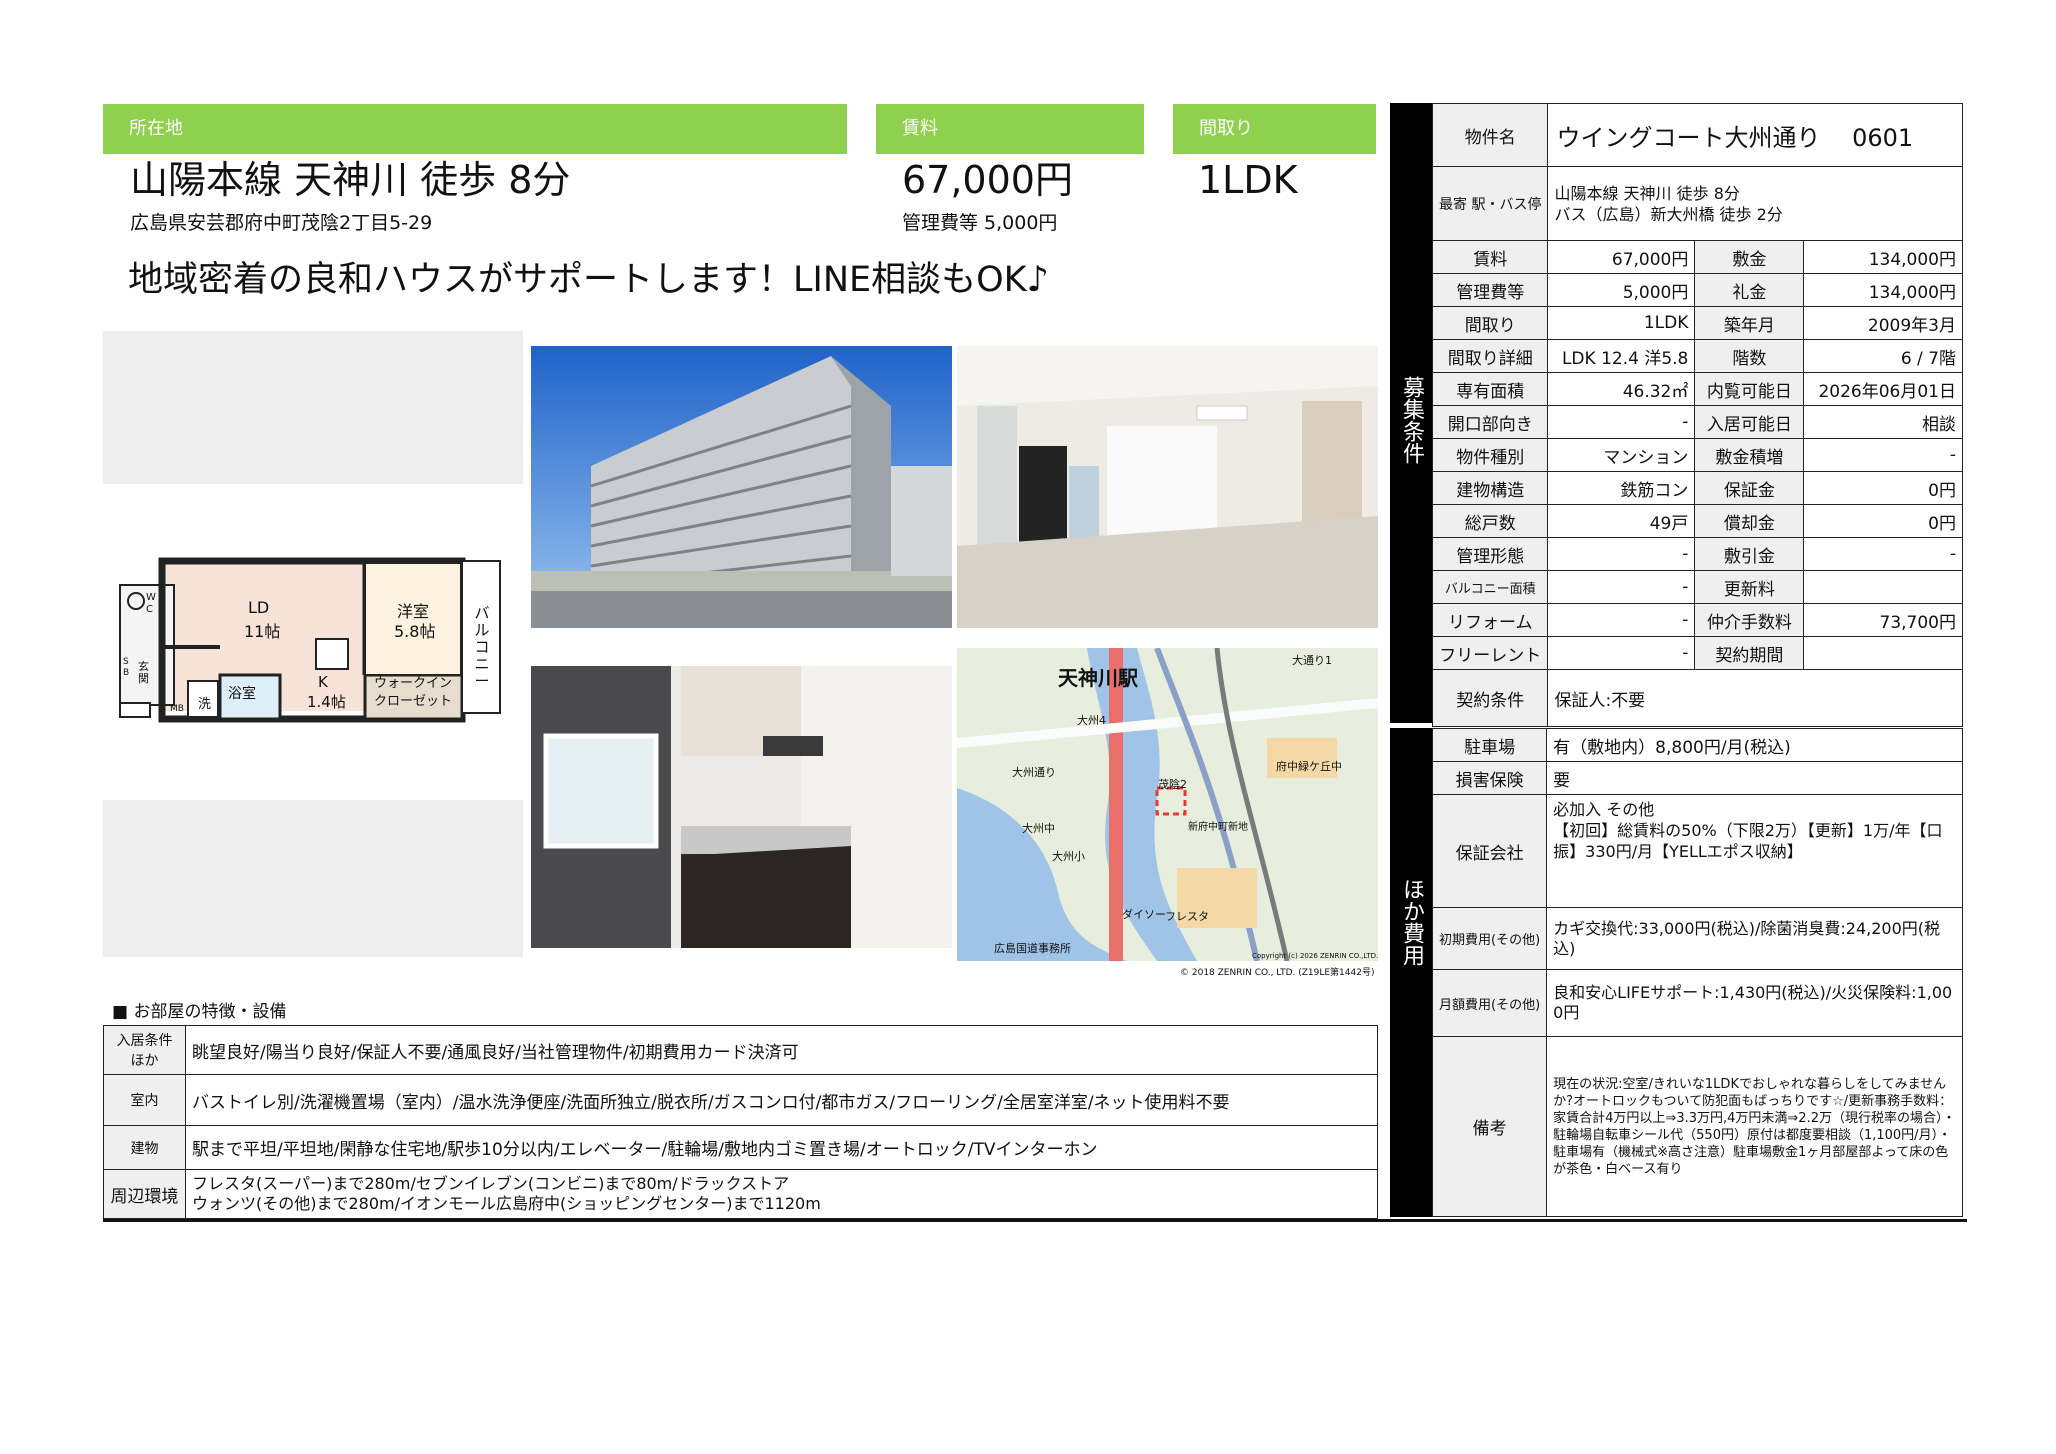  Describe the element at coordinates (1749, 257) in the screenshot. I see `recruit-label-b: 敷金` at that location.